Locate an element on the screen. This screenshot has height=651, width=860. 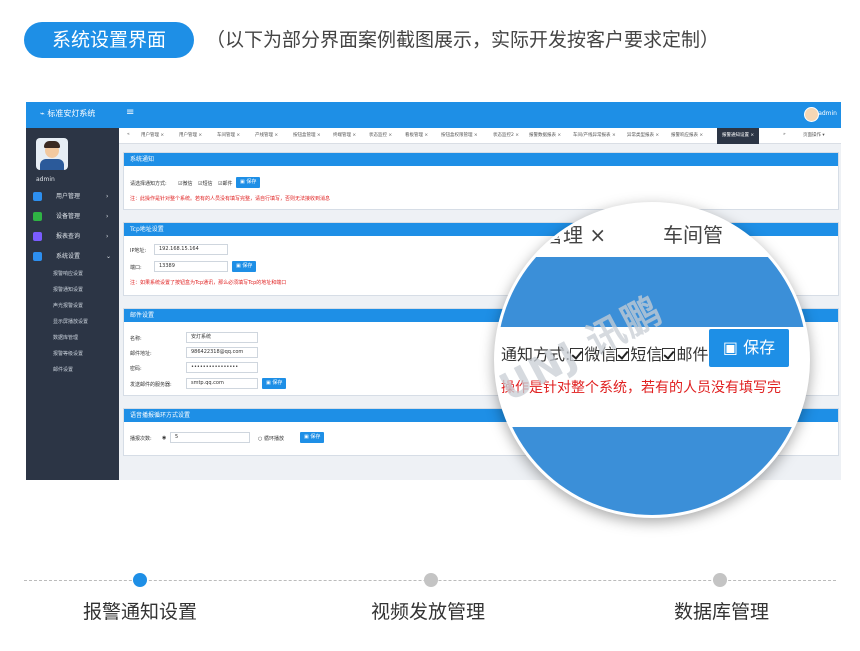
voice-save-button: ▣ 保存 is located at coordinates (312, 437).